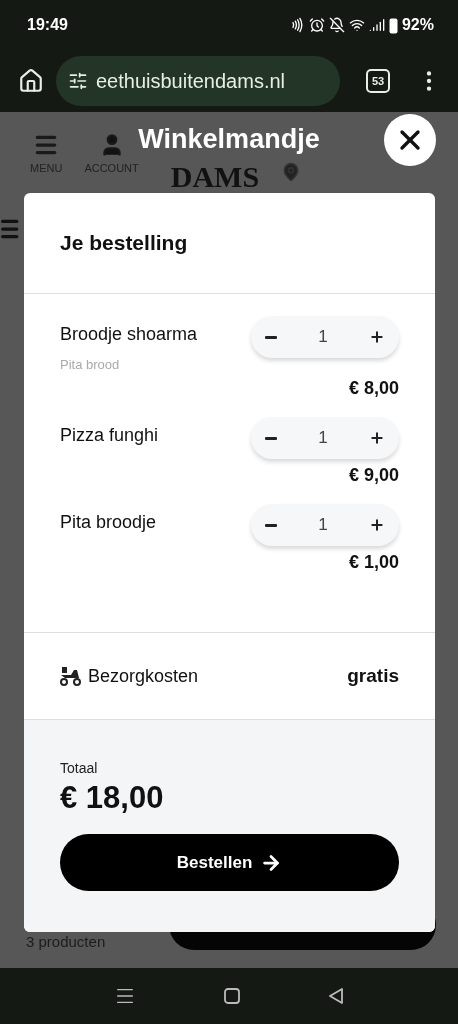 This screenshot has height=1024, width=458. What do you see at coordinates (229, 139) in the screenshot?
I see `cart-title: Winkelmandje` at bounding box center [229, 139].